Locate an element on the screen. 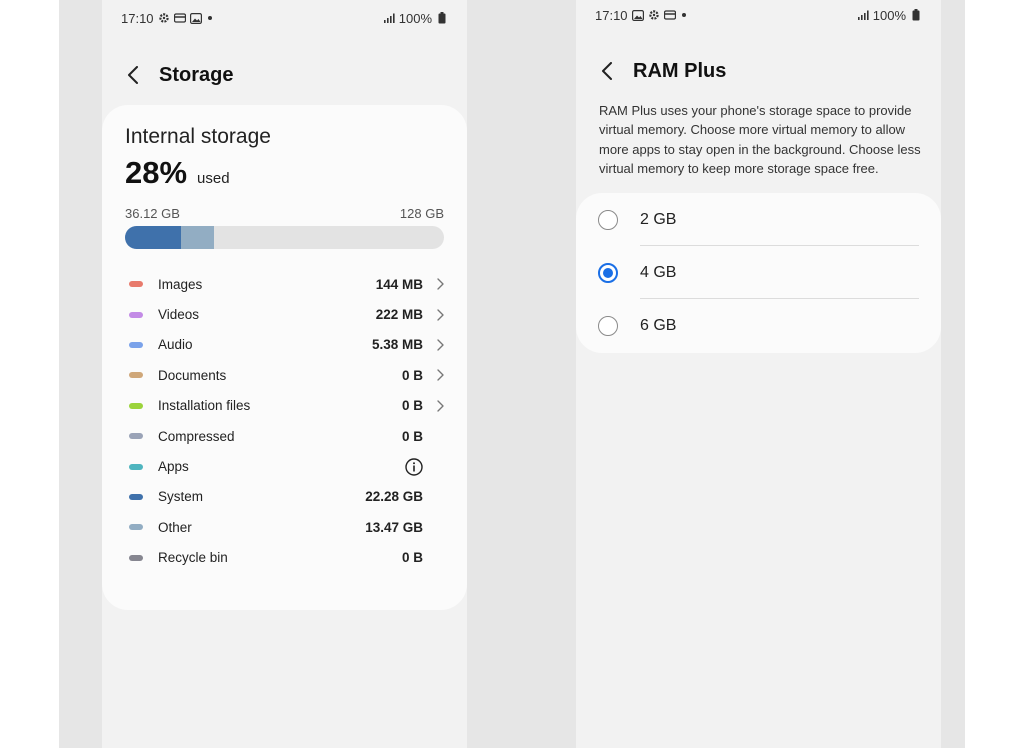  category-row-system: System 22.28 GB is located at coordinates (285, 497).